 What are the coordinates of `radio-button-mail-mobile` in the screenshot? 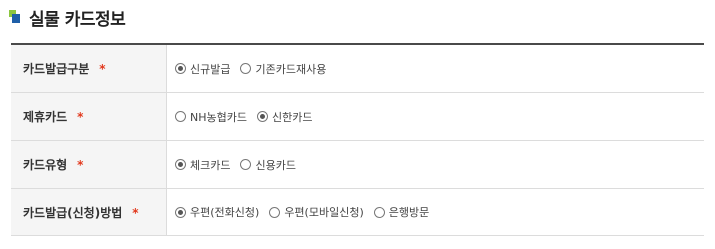 It's located at (275, 212).